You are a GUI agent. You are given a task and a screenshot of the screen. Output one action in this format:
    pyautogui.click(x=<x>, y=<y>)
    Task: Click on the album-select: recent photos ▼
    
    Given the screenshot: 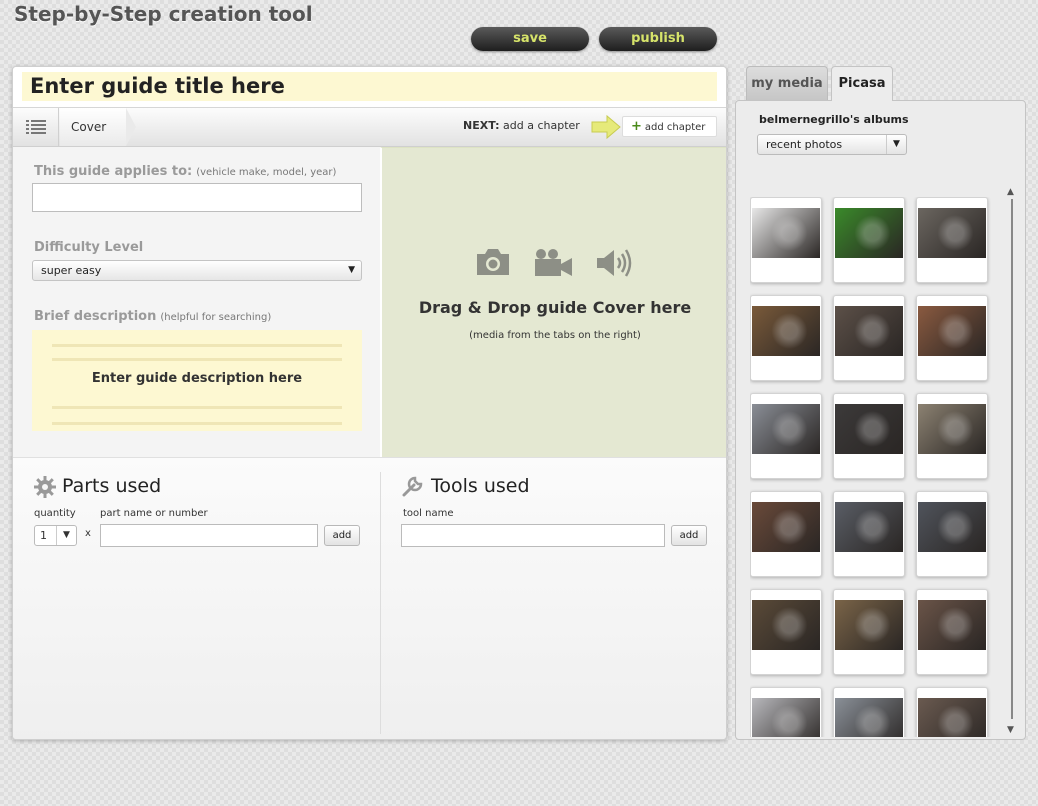 What is the action you would take?
    pyautogui.click(x=832, y=144)
    